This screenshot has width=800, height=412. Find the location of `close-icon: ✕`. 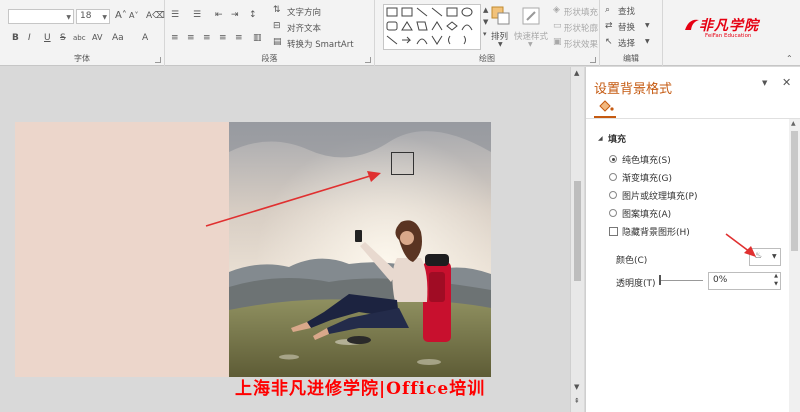

close-icon: ✕ is located at coordinates (786, 82).